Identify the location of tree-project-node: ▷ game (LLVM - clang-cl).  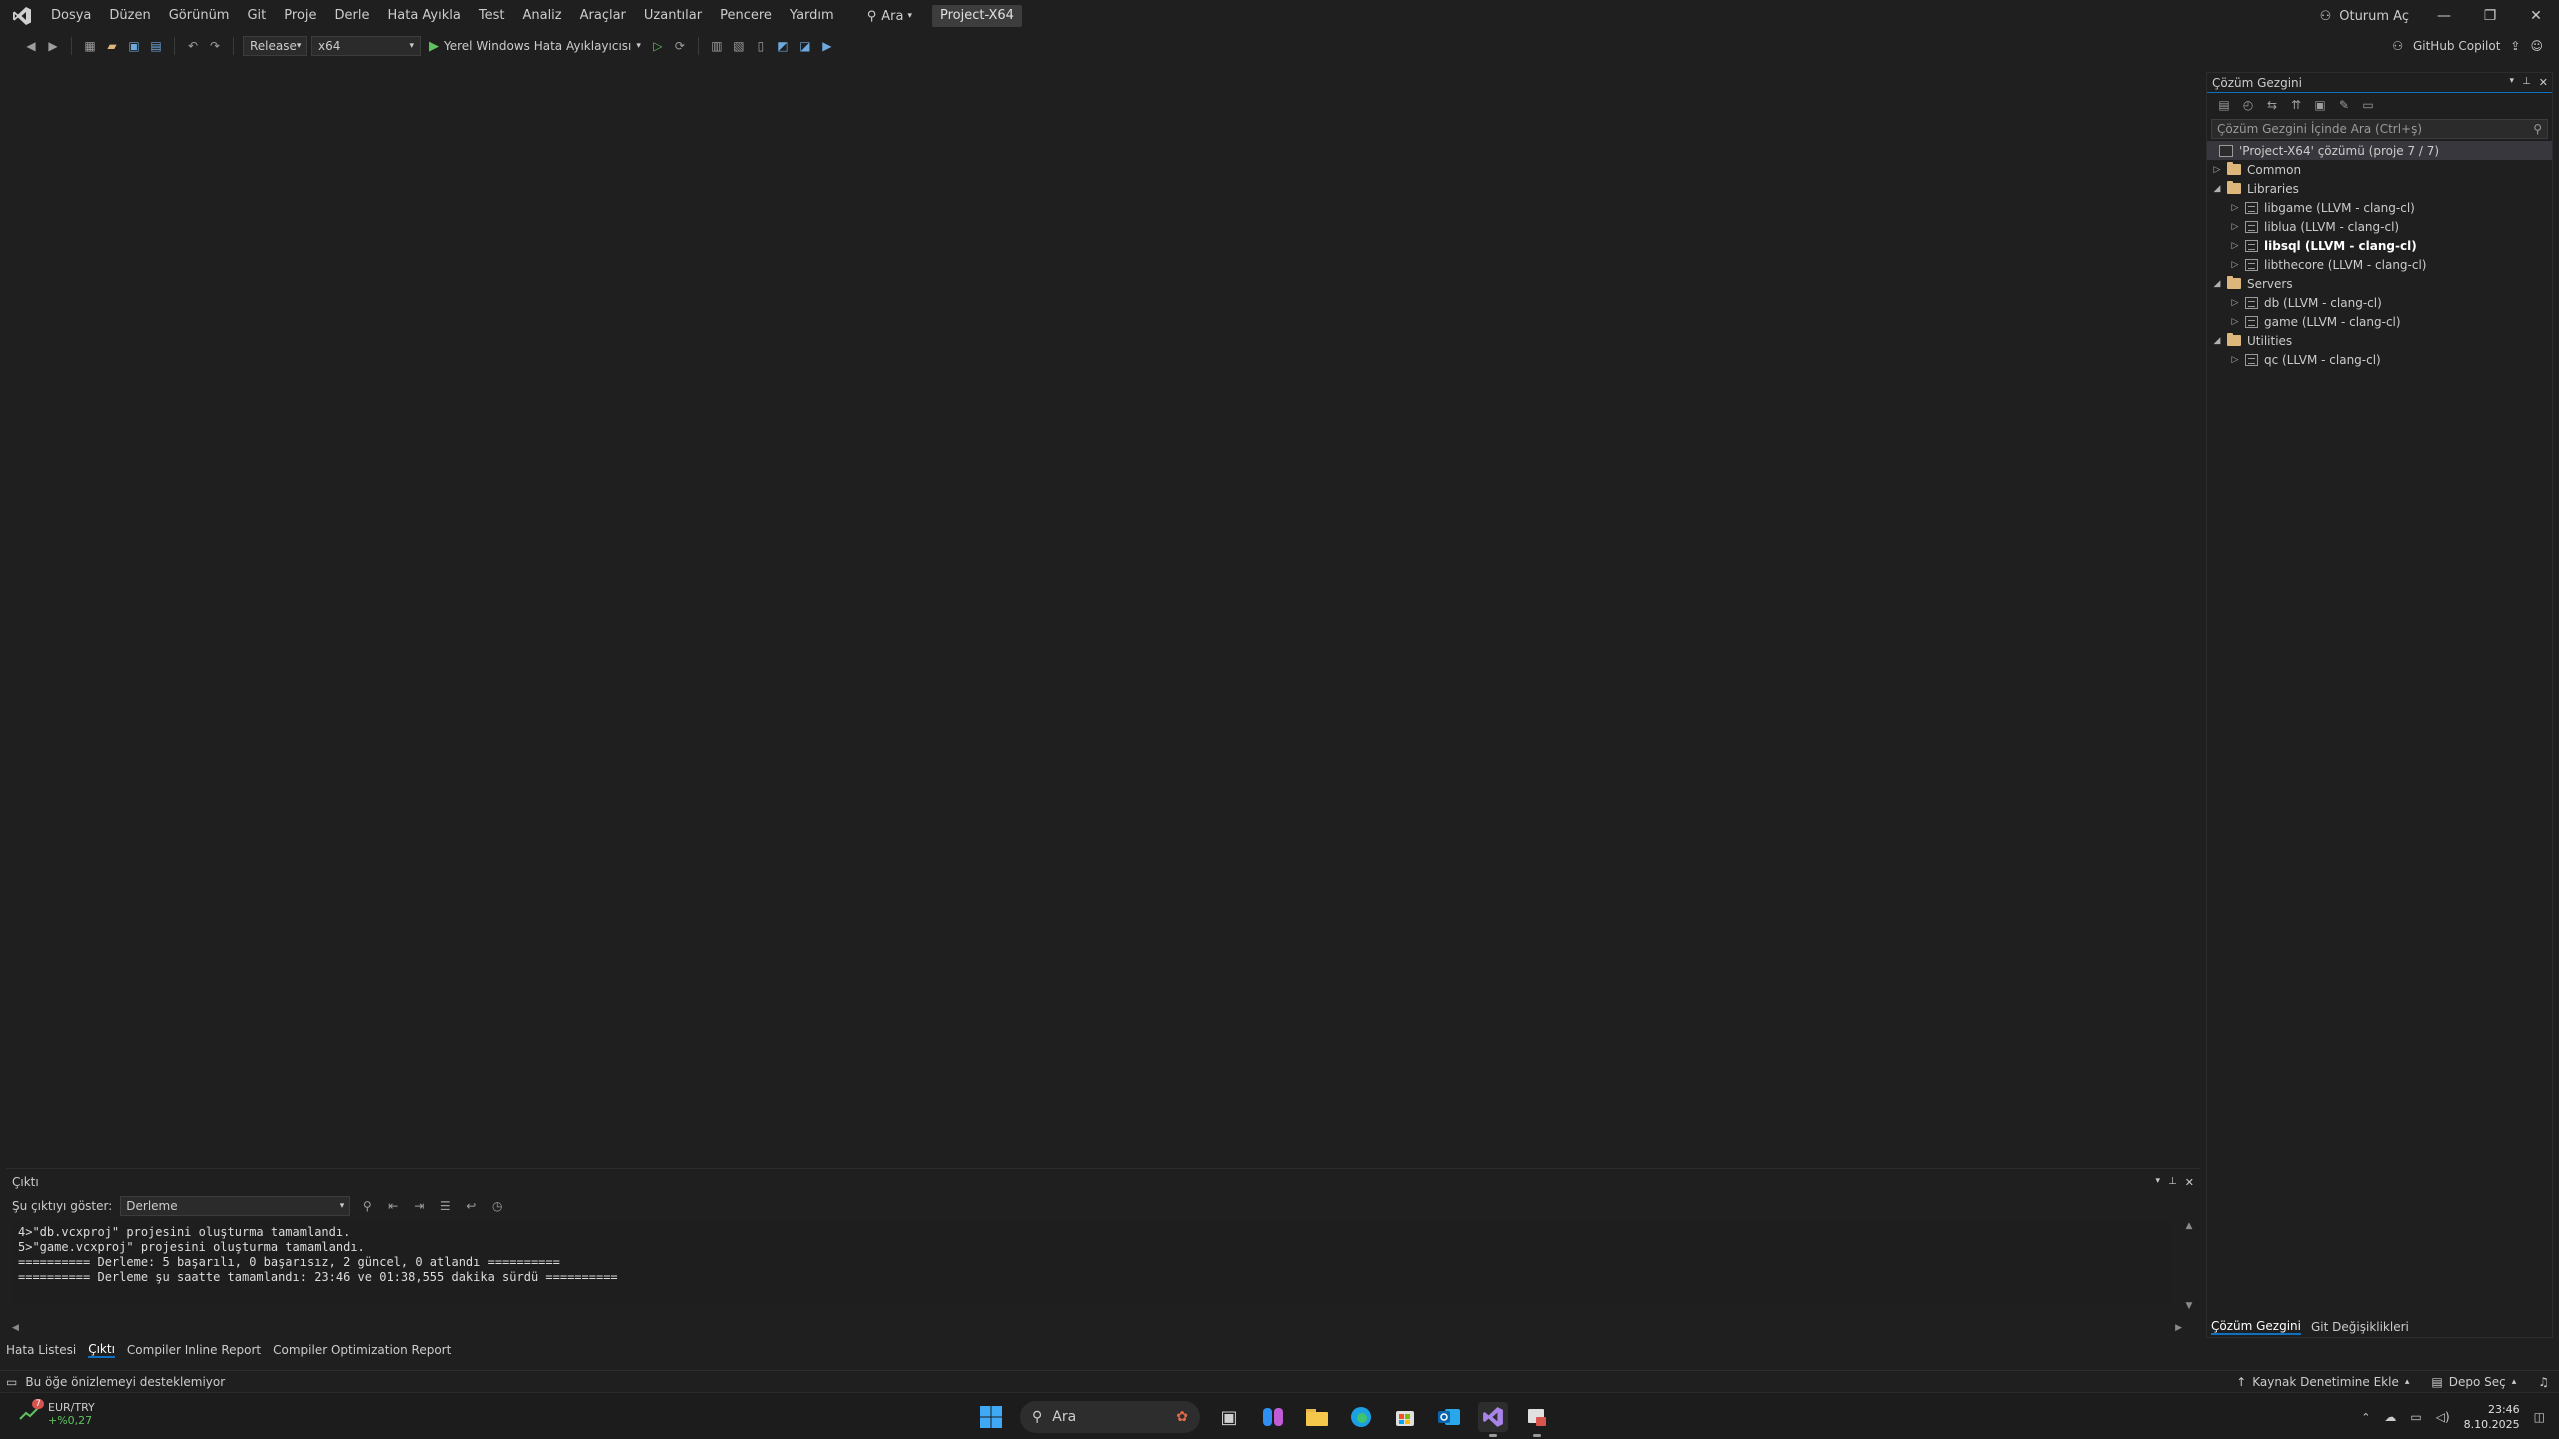
(2379, 321).